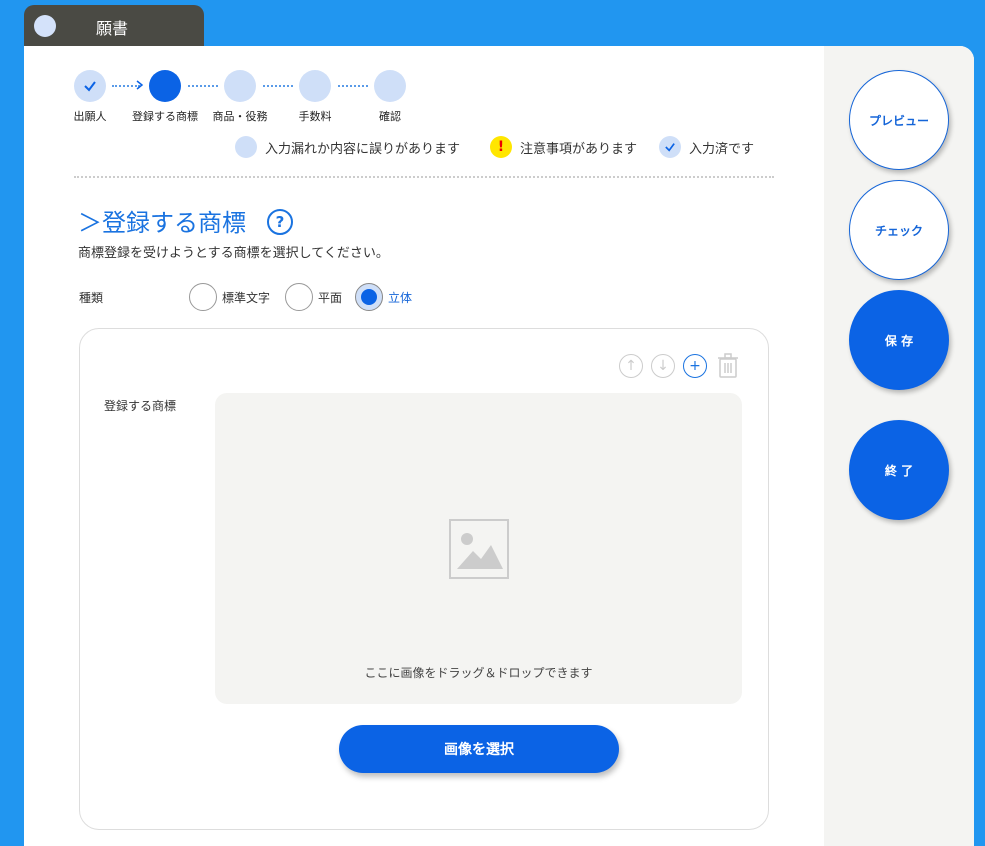  What do you see at coordinates (695, 366) in the screenshot?
I see `add-icon: +` at bounding box center [695, 366].